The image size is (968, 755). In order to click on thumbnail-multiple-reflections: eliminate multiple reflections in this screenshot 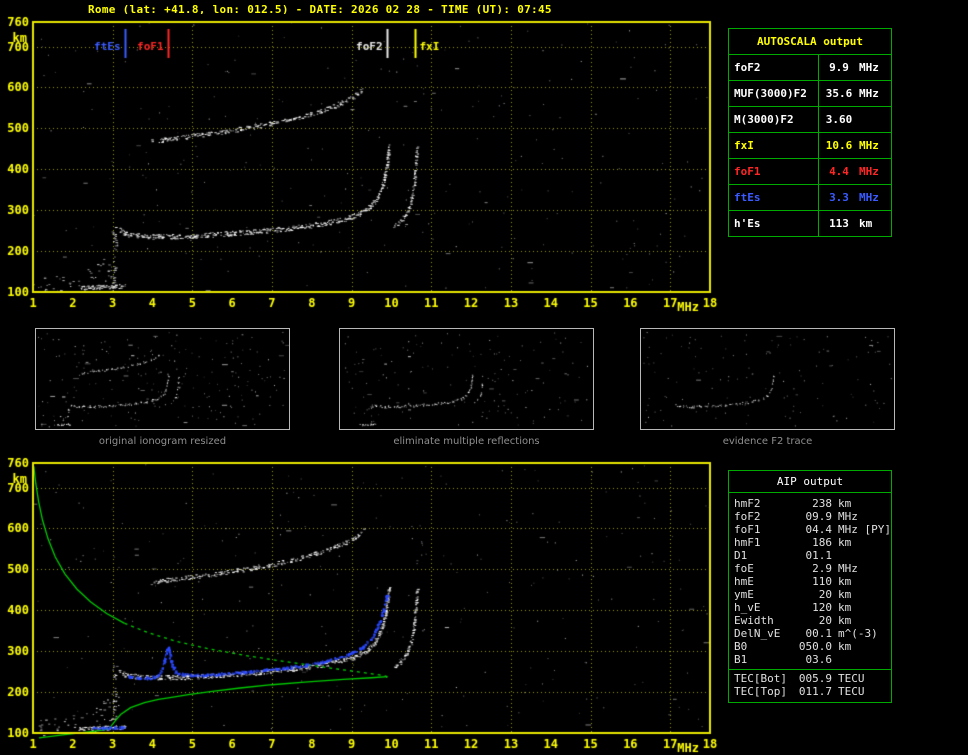, I will do `click(466, 387)`.